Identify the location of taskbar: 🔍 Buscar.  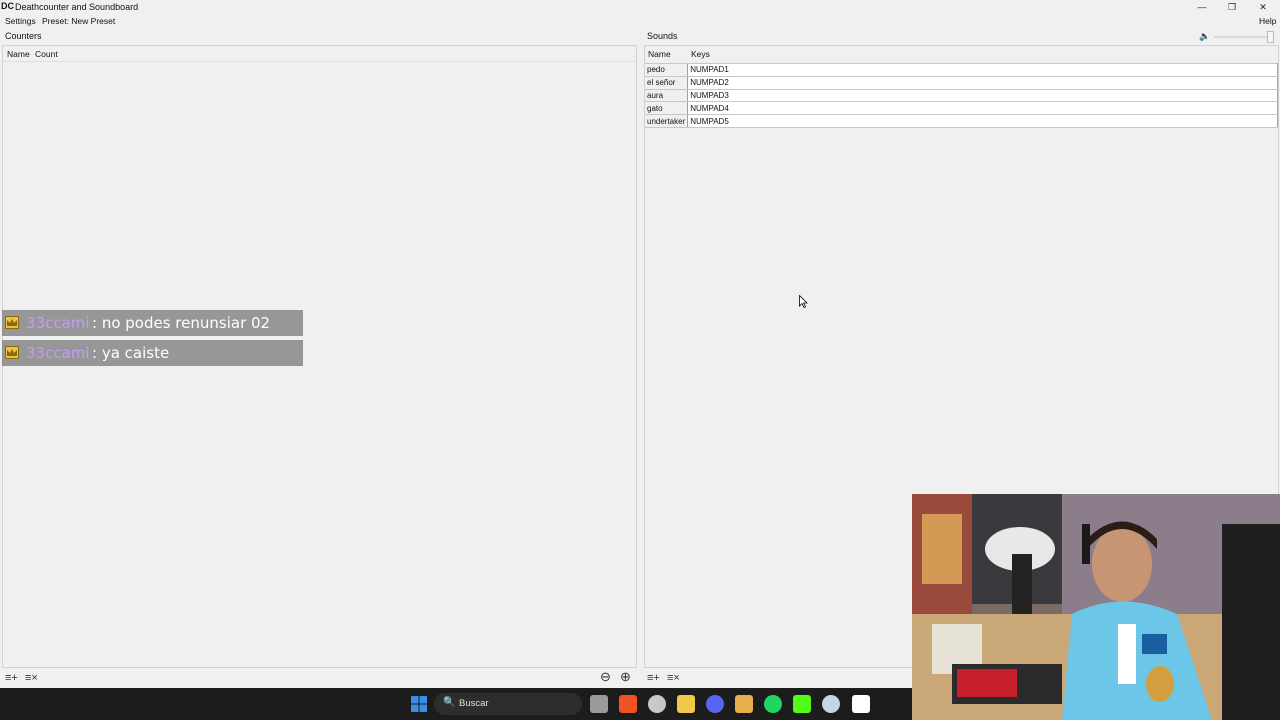
(456, 704).